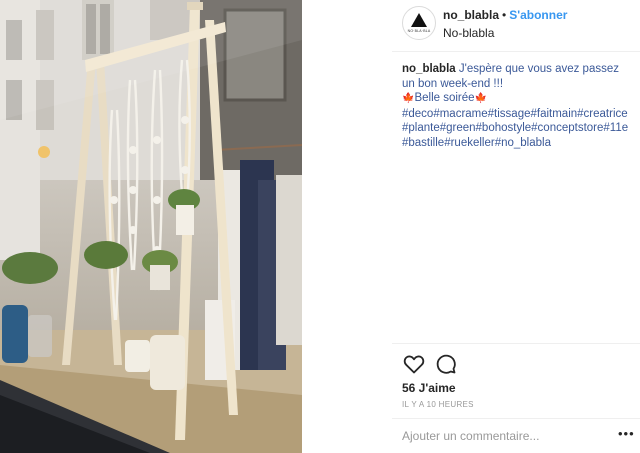 This screenshot has height=453, width=640. I want to click on caption-text-2: un bon week-end !!!, so click(453, 83).